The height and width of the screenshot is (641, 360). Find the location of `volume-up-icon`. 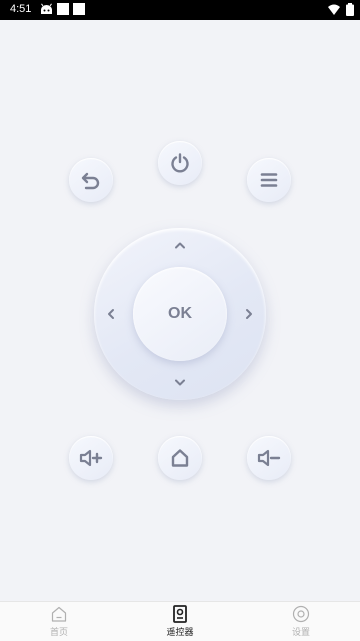

volume-up-icon is located at coordinates (91, 458).